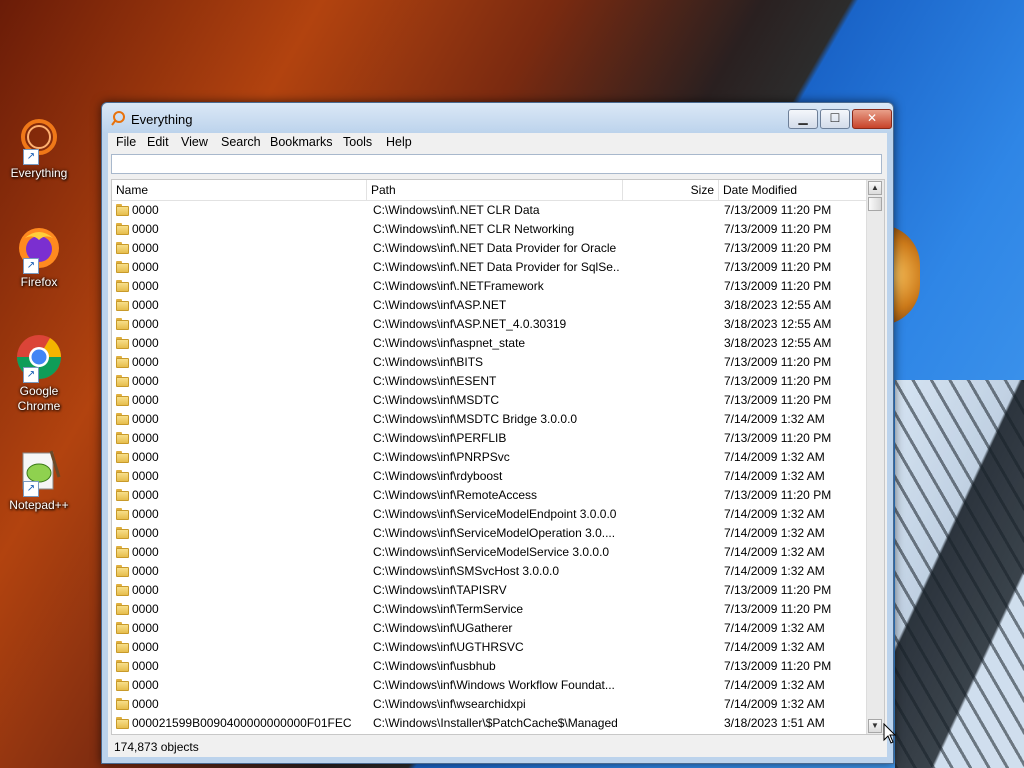 The height and width of the screenshot is (768, 1024). Describe the element at coordinates (475, 419) in the screenshot. I see `cell-path: C:\Windows\inf\MSDTC Bridge 3.0.0.0` at that location.